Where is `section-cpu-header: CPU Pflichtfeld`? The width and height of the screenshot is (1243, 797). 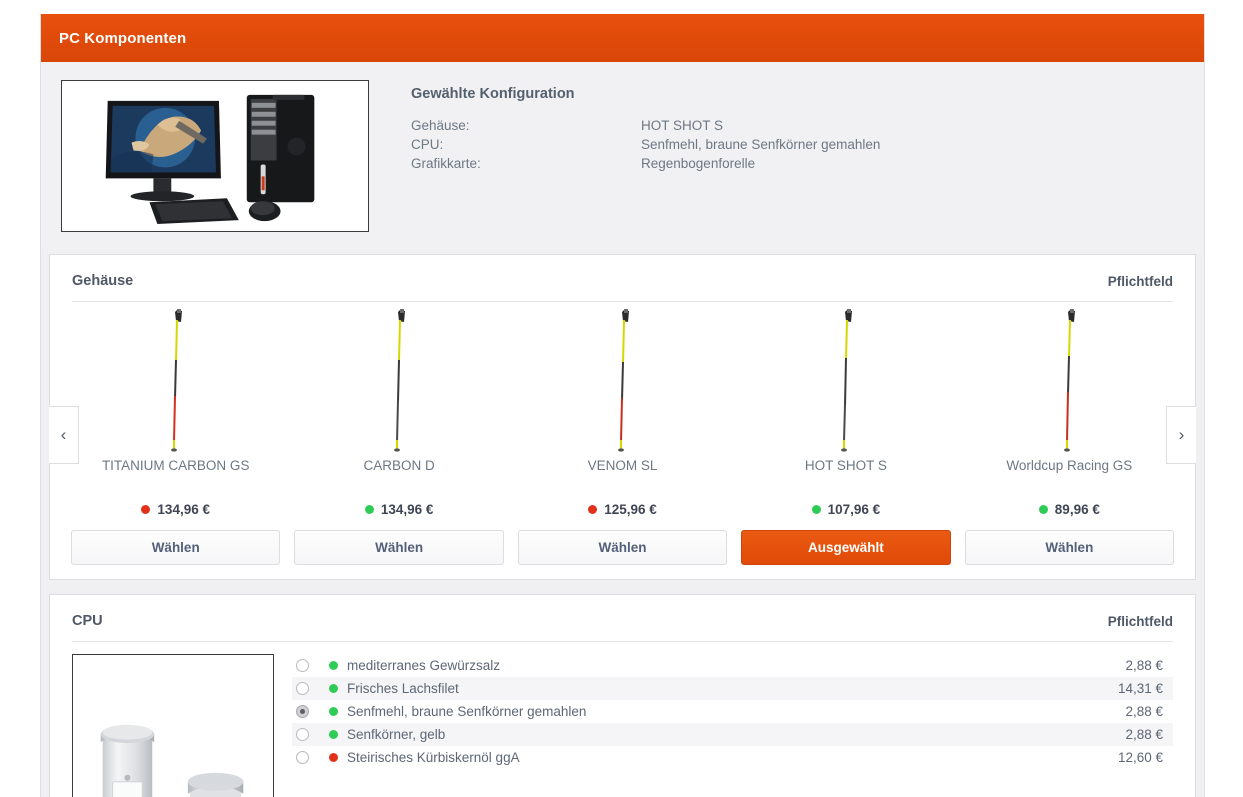
section-cpu-header: CPU Pflichtfeld is located at coordinates (622, 618).